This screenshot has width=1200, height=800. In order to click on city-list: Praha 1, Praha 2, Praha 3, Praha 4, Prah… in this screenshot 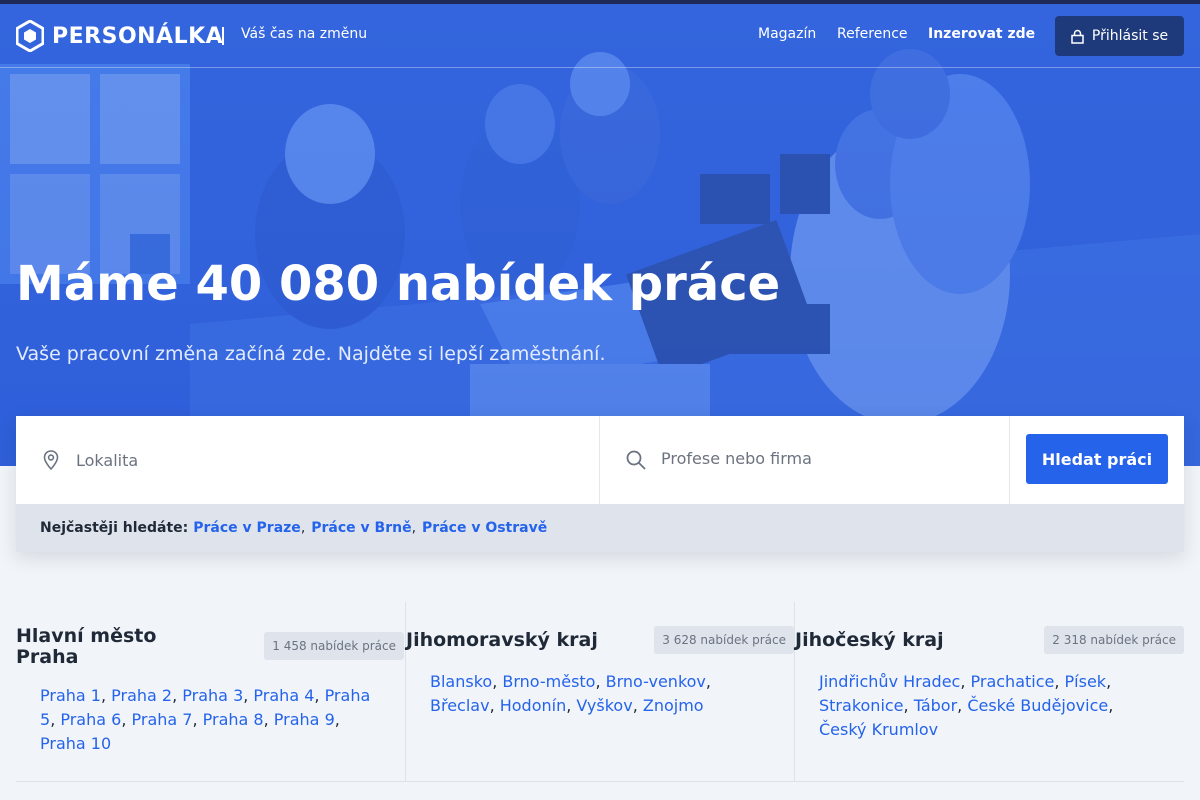, I will do `click(205, 719)`.